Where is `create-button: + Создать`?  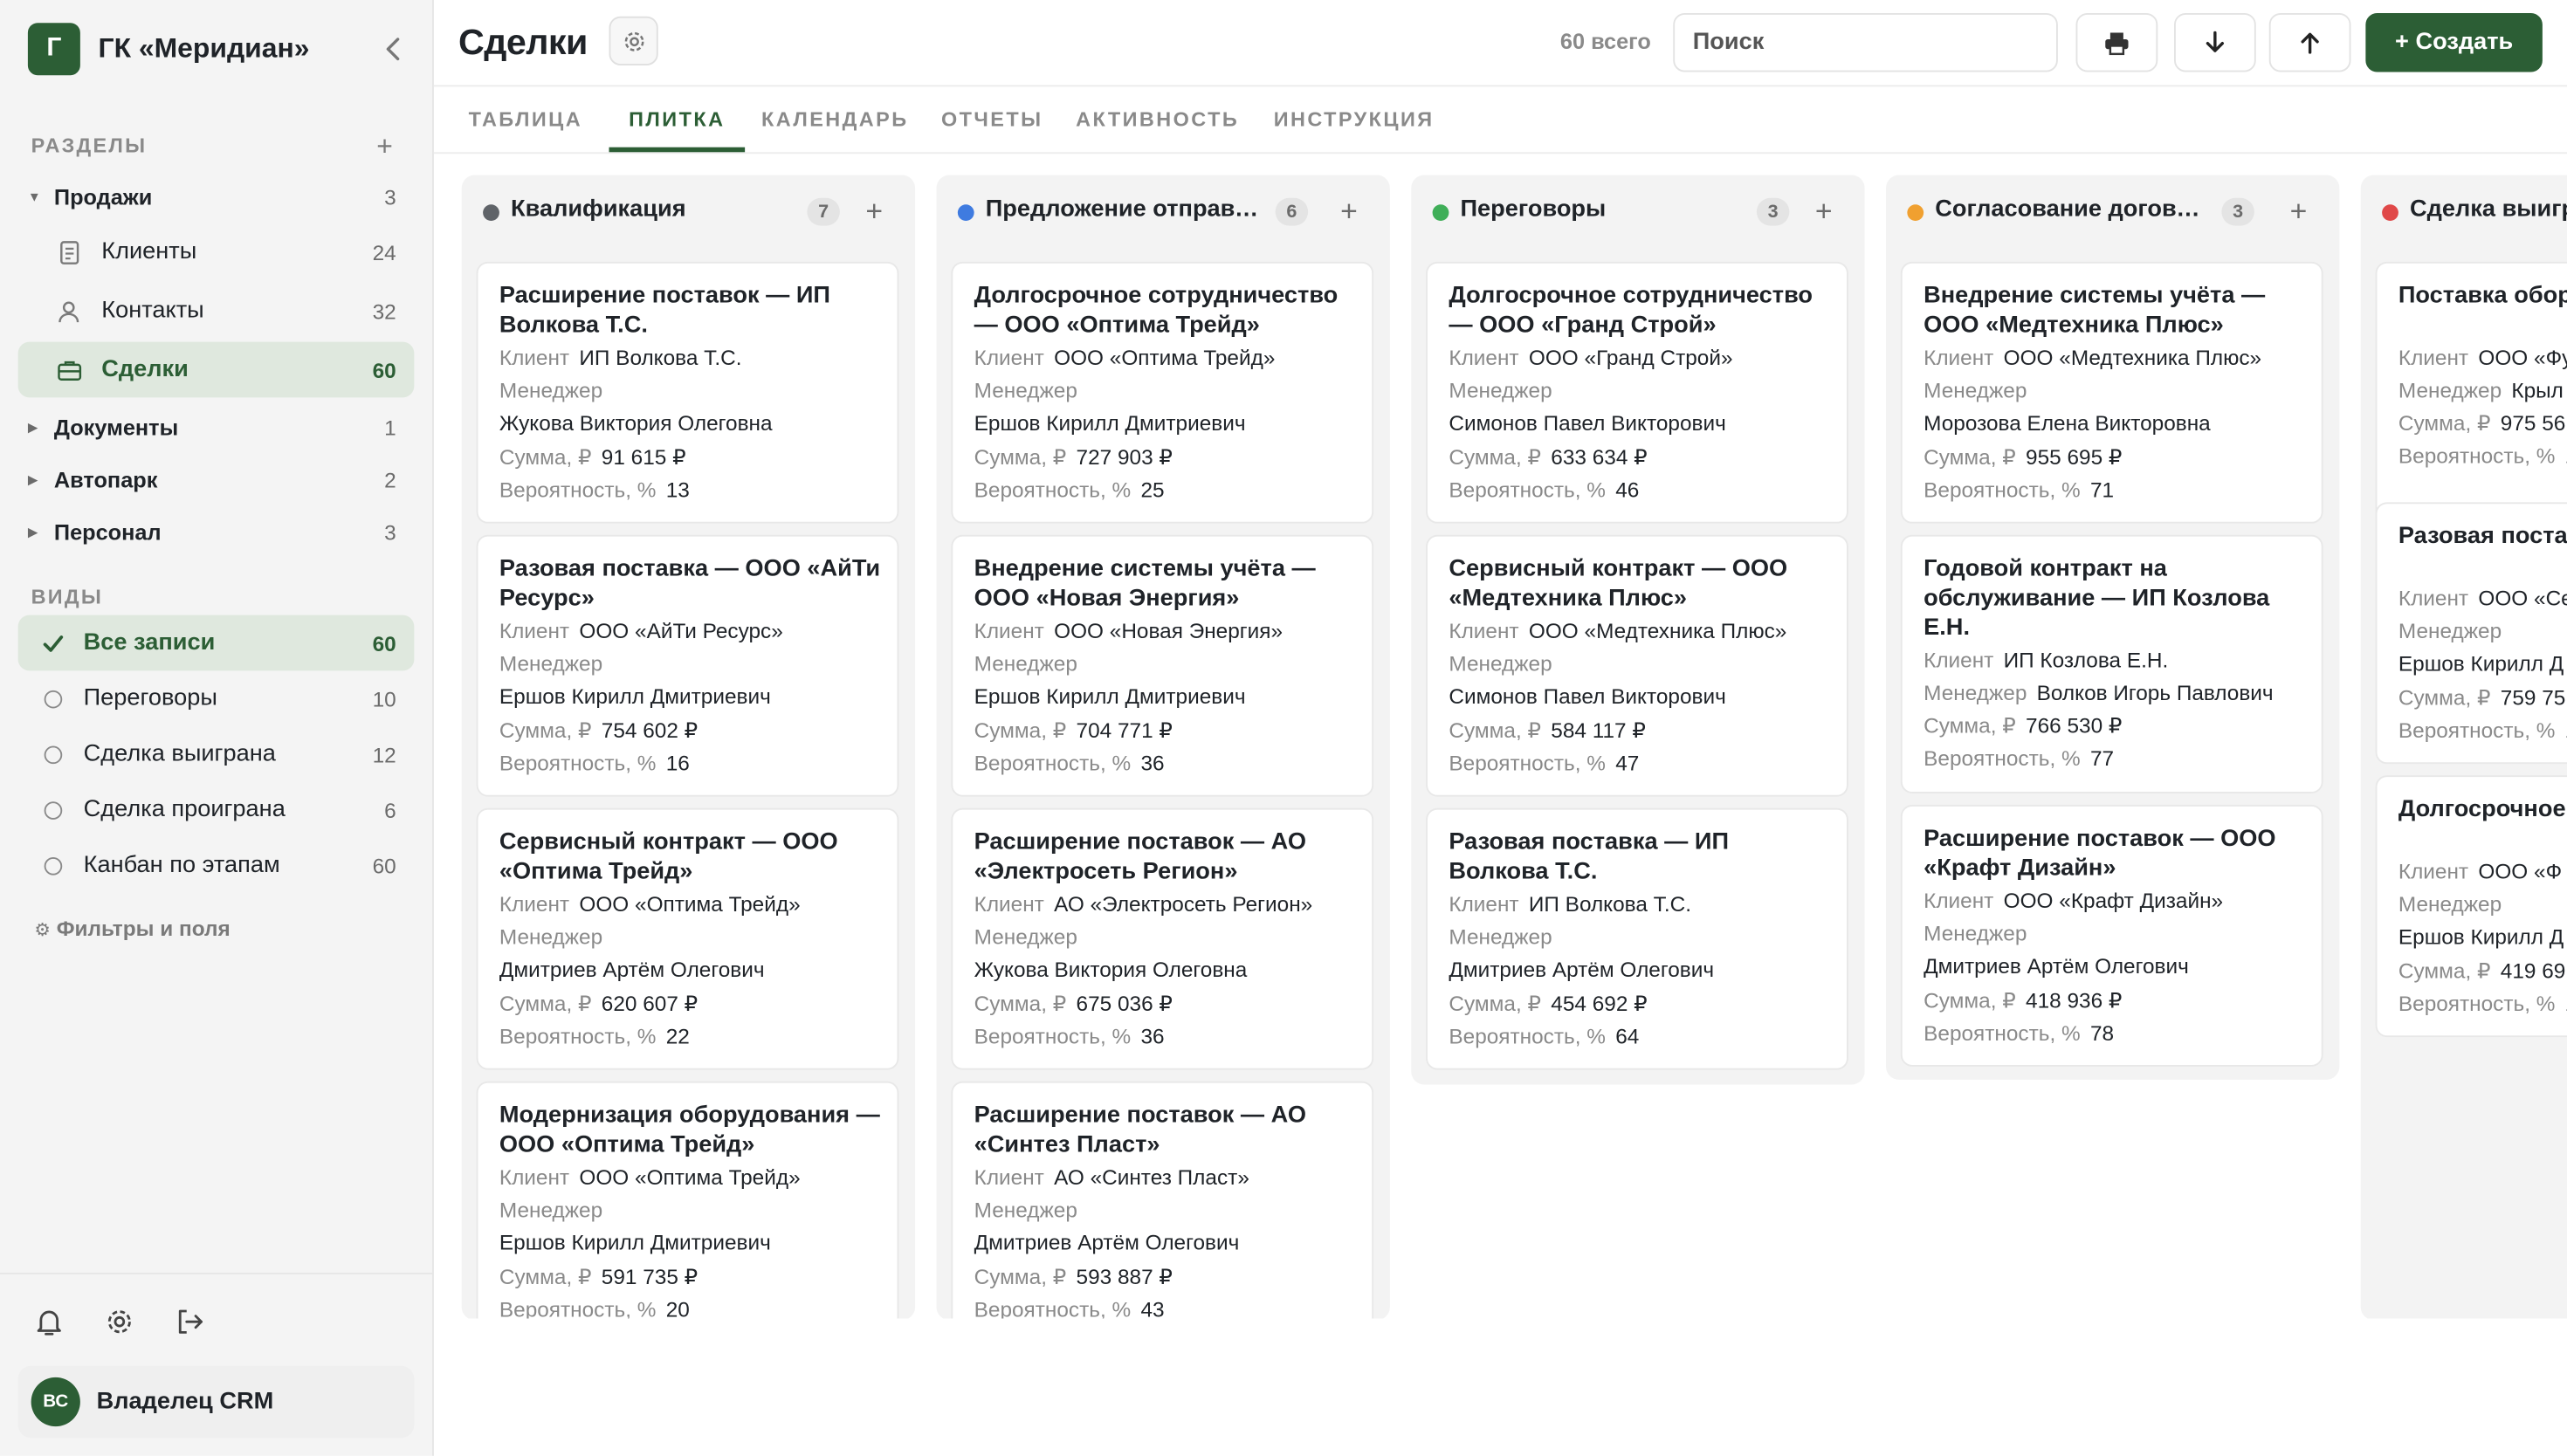
create-button: + Создать is located at coordinates (2454, 42).